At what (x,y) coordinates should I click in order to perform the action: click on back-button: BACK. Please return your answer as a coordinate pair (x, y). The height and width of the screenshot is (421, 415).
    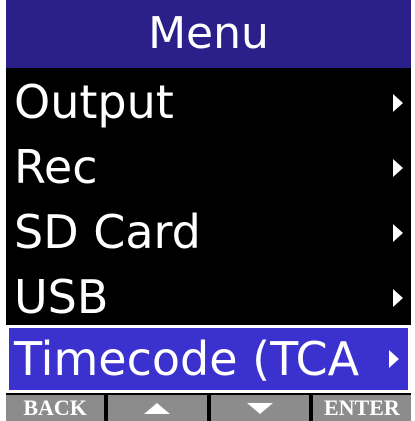
    Looking at the image, I should click on (55, 408).